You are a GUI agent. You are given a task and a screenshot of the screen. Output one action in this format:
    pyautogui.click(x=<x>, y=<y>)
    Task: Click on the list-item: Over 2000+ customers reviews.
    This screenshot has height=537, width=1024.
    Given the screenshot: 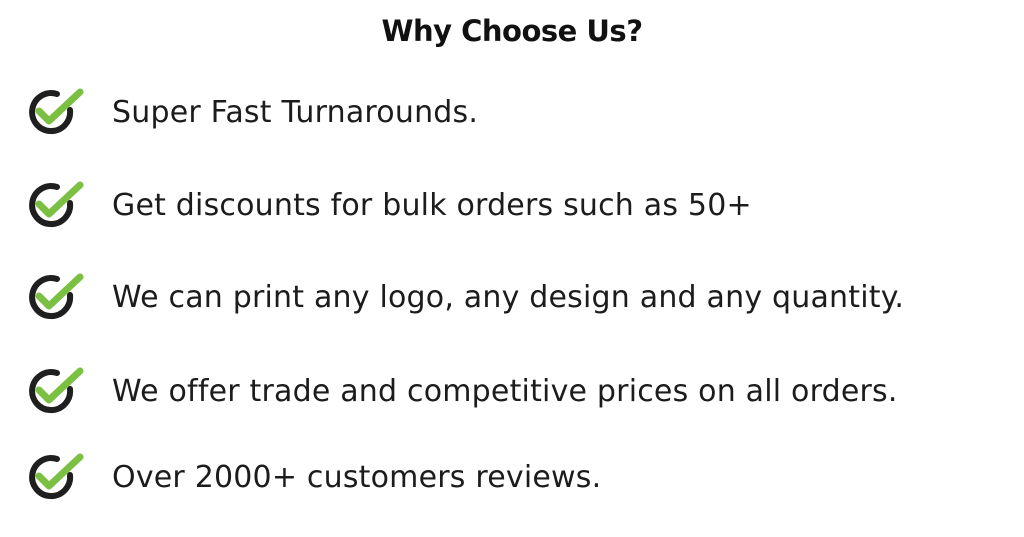 What is the action you would take?
    pyautogui.click(x=311, y=477)
    